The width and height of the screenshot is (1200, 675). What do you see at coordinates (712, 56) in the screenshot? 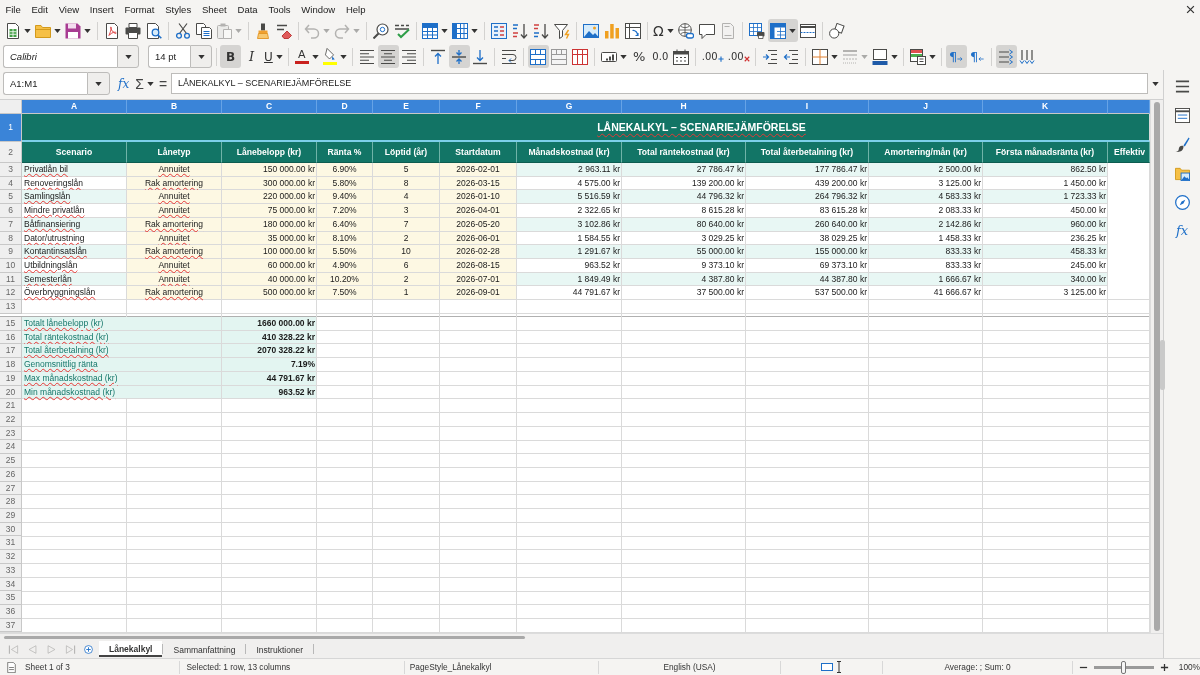
I see `add-decimal-button: .00` at bounding box center [712, 56].